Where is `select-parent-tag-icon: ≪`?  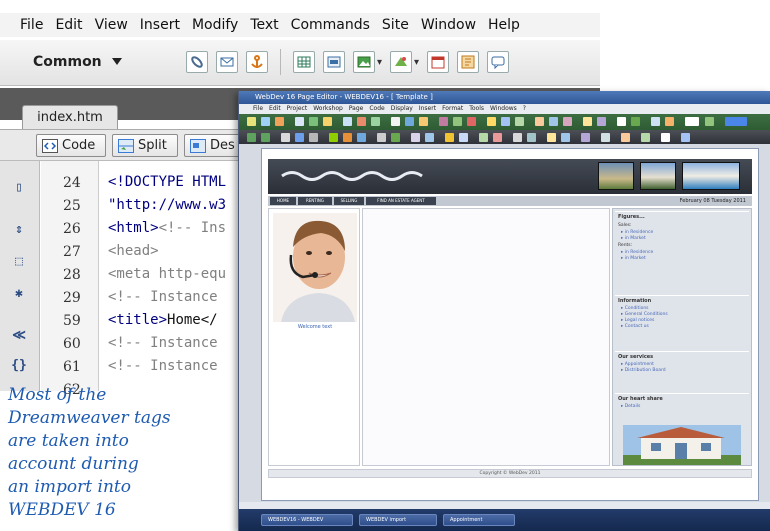
select-parent-tag-icon: ≪ is located at coordinates (19, 336).